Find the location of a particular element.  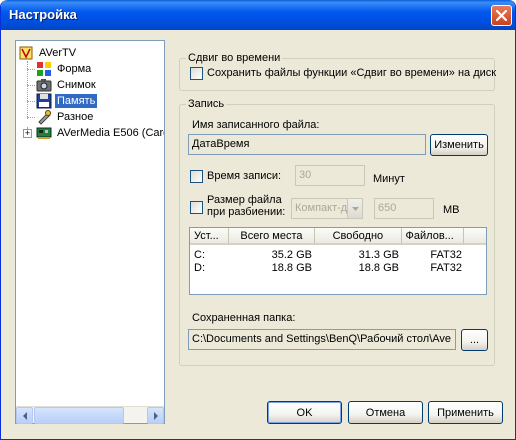

apply-button: Применить is located at coordinates (465, 412).